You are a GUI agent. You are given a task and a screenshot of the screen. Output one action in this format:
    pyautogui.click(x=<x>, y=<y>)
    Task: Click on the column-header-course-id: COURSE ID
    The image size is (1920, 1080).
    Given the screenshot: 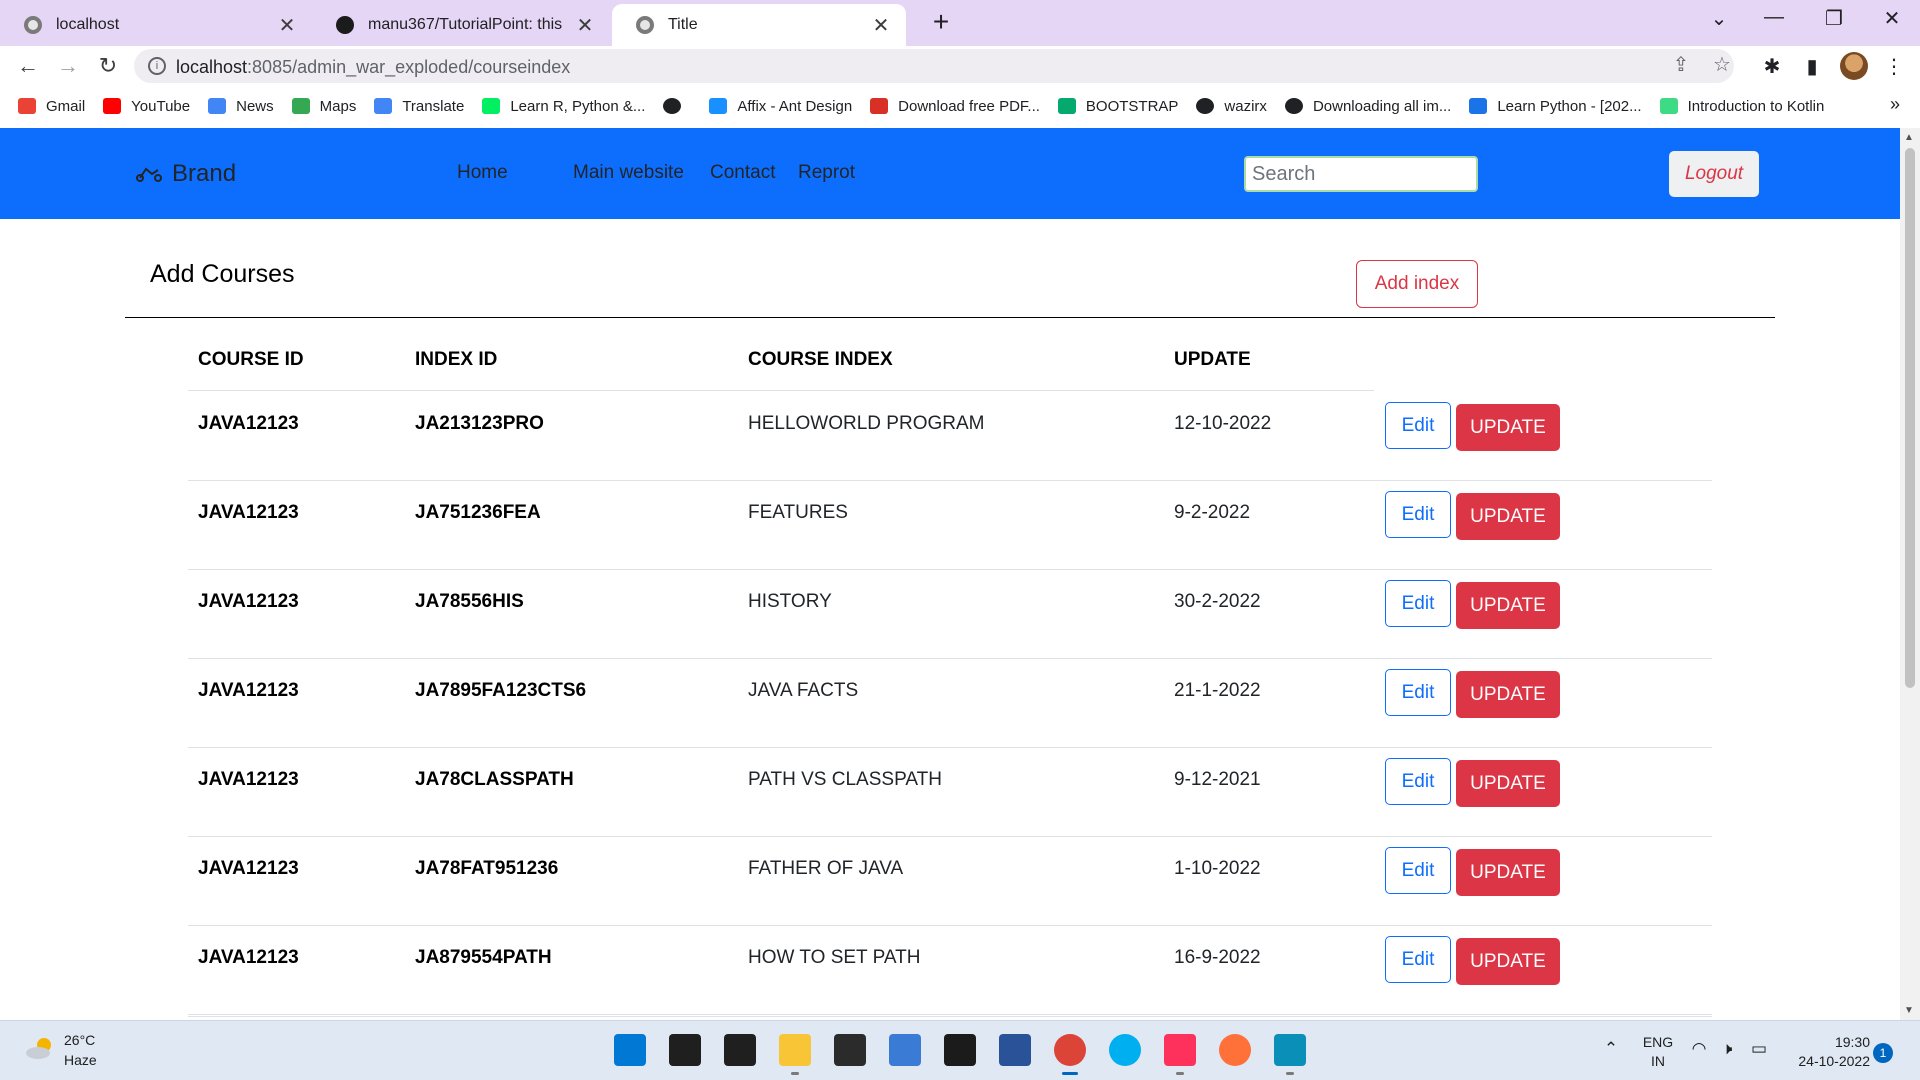 What is the action you would take?
    pyautogui.click(x=251, y=359)
    